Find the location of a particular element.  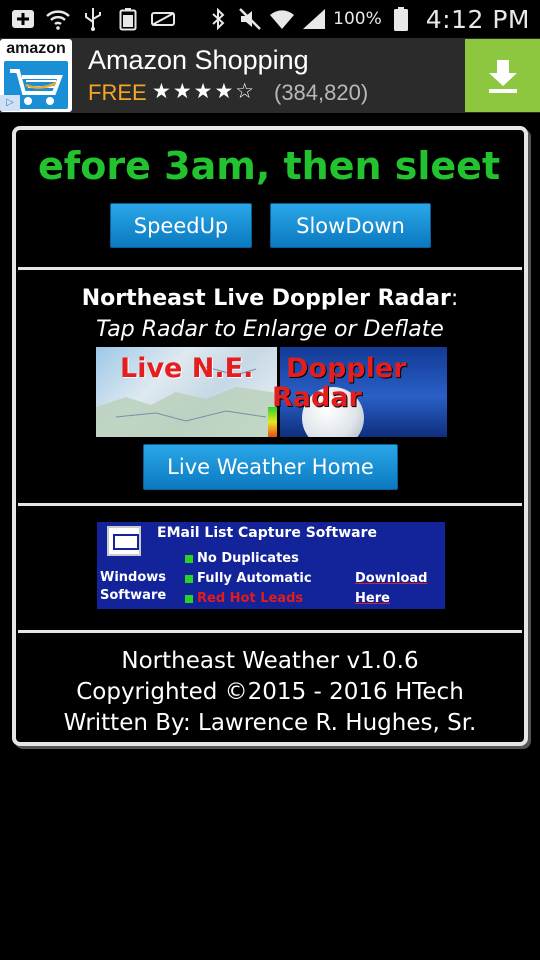

app-version: Northeast Weather v1.0.6 is located at coordinates (270, 661).